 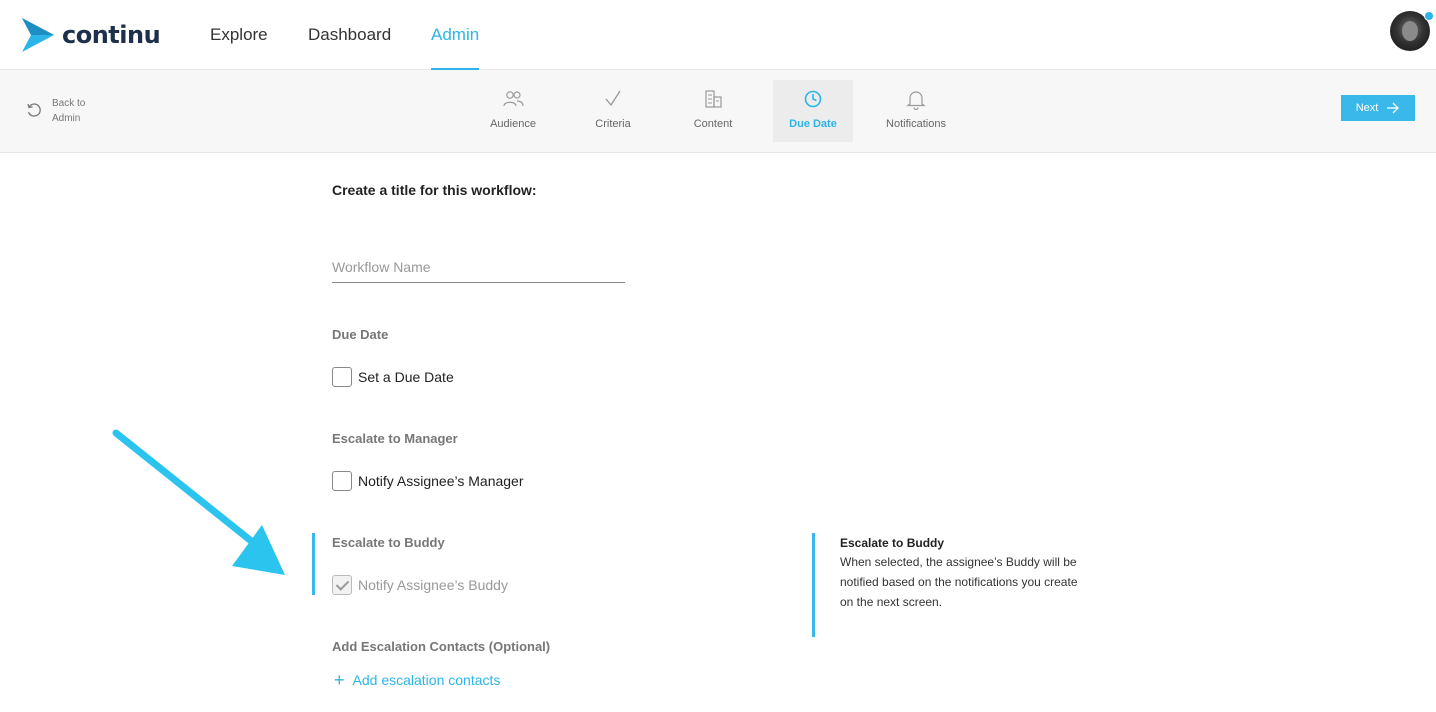 What do you see at coordinates (111, 35) in the screenshot?
I see `brand-name: continu` at bounding box center [111, 35].